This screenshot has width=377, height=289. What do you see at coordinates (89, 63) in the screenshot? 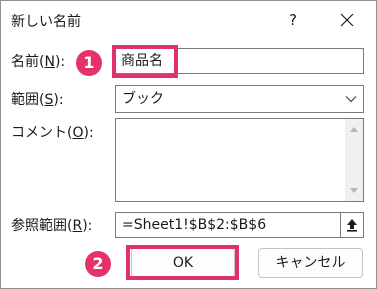
I see `step-1-badge: 1` at bounding box center [89, 63].